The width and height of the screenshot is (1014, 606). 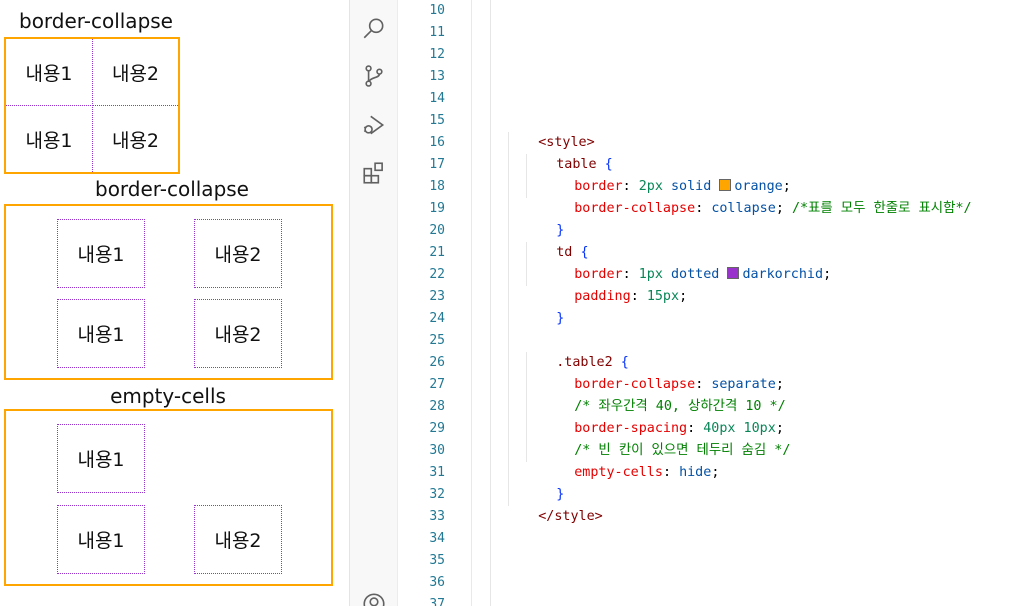 I want to click on line-number: 12, so click(x=437, y=54).